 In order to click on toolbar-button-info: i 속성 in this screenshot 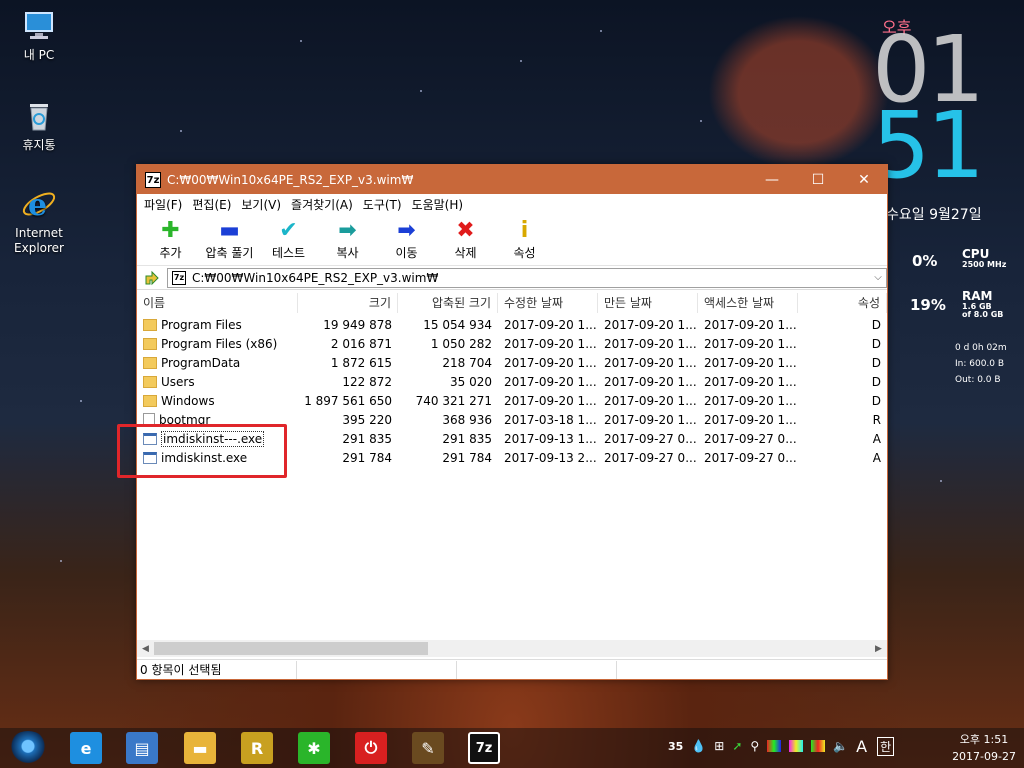, I will do `click(524, 239)`.